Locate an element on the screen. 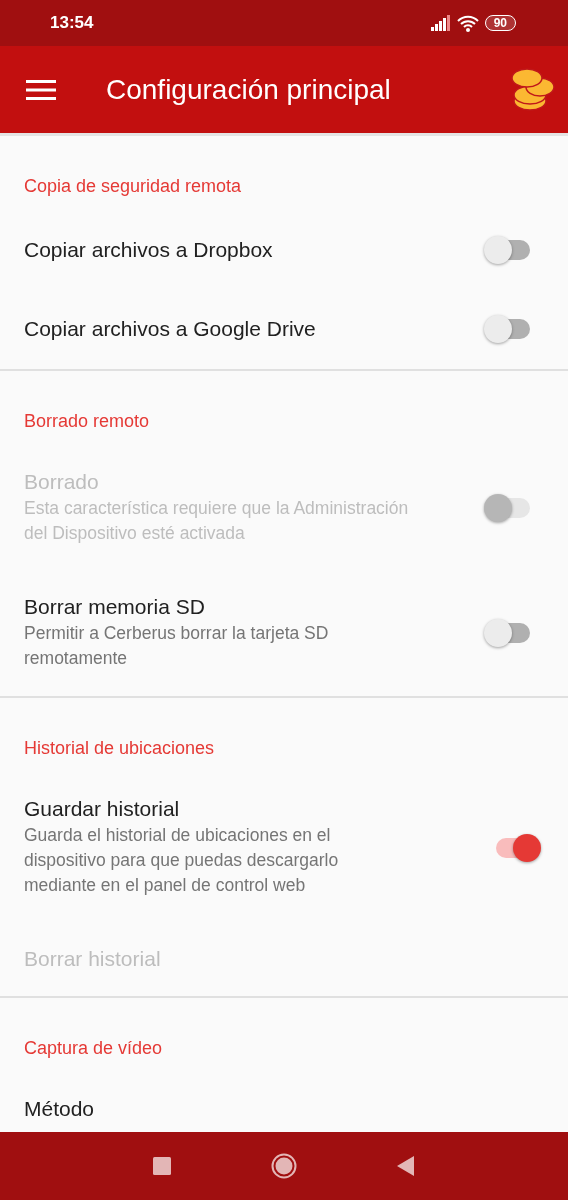  section-header: Copia de seguridad remota is located at coordinates (133, 186).